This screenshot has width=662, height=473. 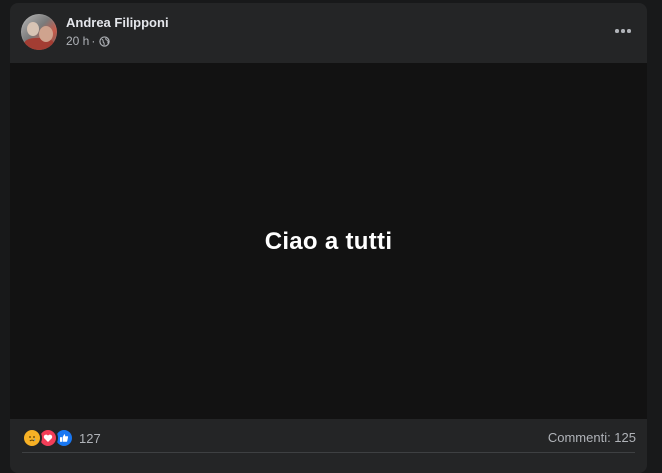 What do you see at coordinates (77, 41) in the screenshot?
I see `post-timestamp: 20 h` at bounding box center [77, 41].